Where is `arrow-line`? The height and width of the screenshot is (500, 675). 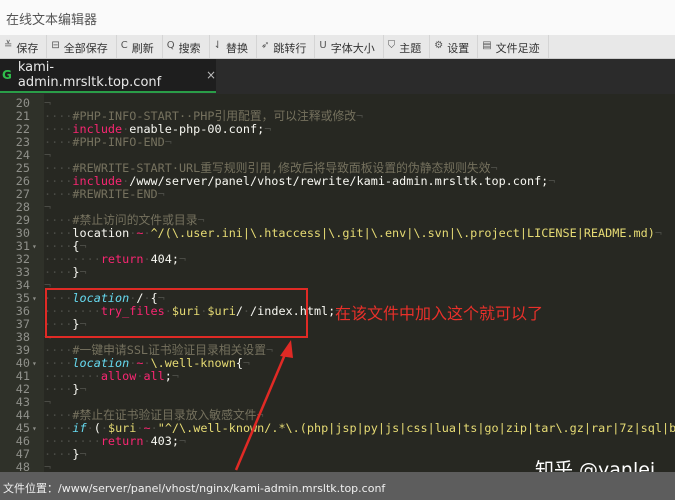 arrow-line is located at coordinates (261, 411).